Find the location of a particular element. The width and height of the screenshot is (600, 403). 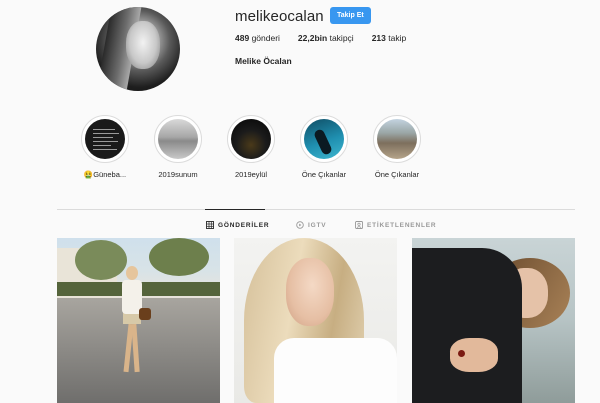

tab-igtv: IGTV is located at coordinates (311, 225).